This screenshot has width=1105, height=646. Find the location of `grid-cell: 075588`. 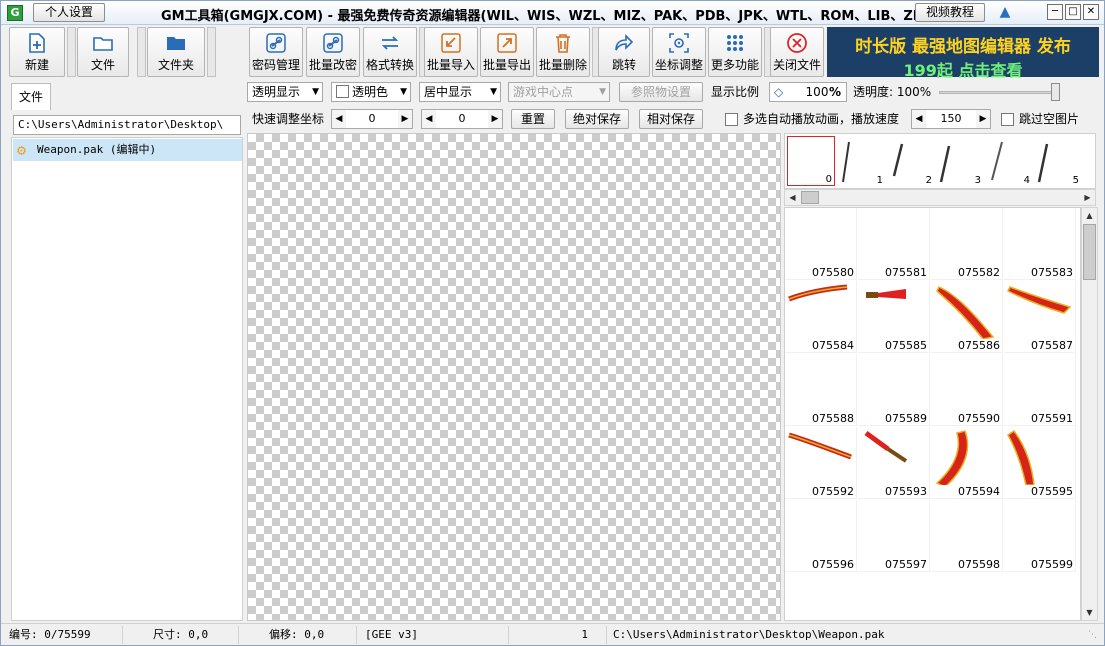

grid-cell: 075588 is located at coordinates (821, 390).